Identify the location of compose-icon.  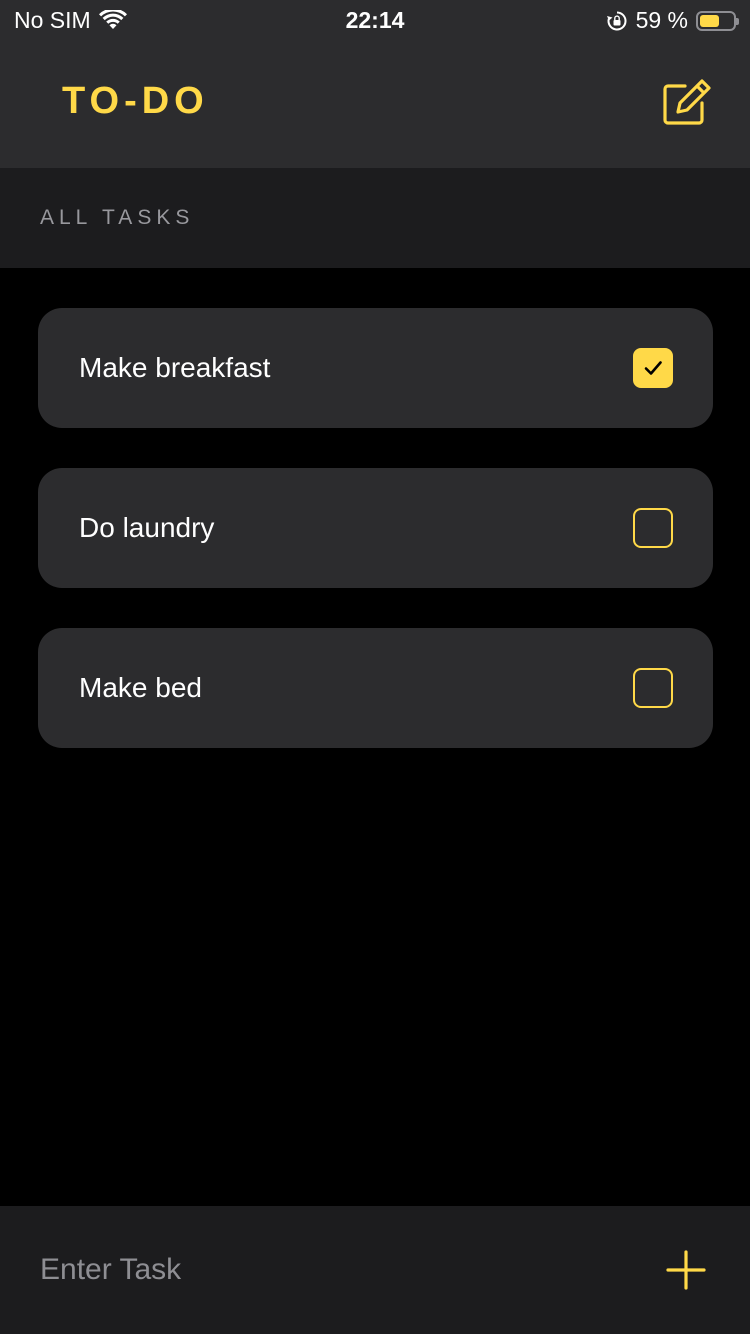
(687, 102).